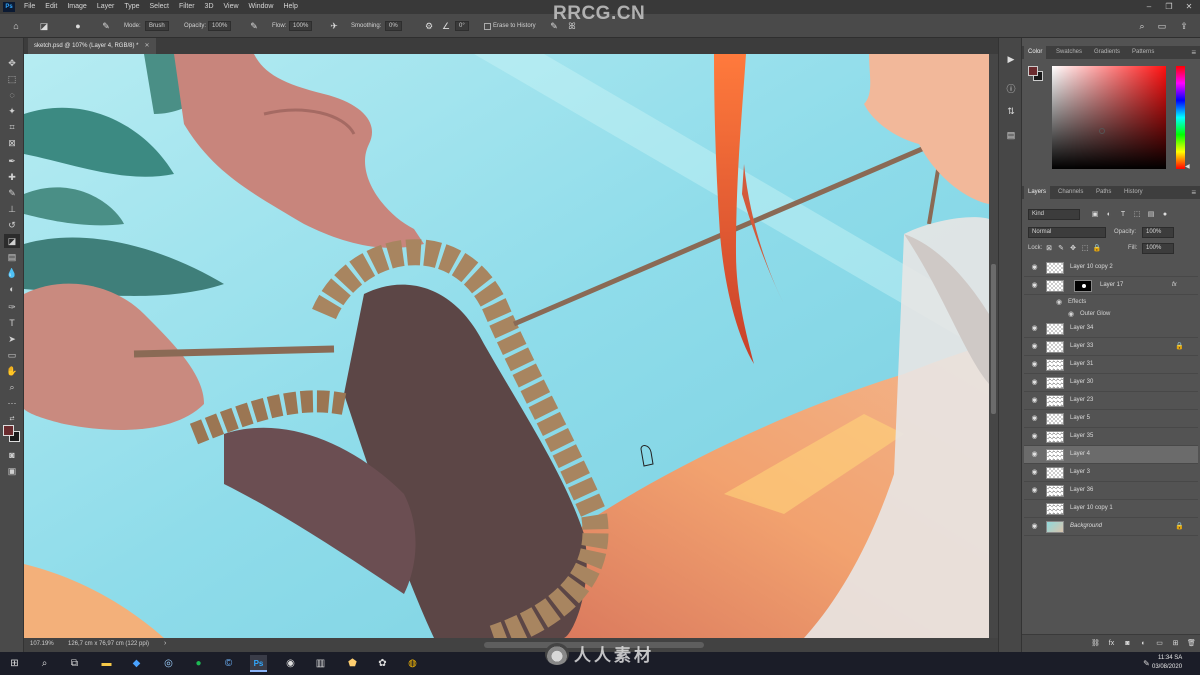 This screenshot has width=1200, height=675. I want to click on erase-to-history-checkbox, so click(487, 26).